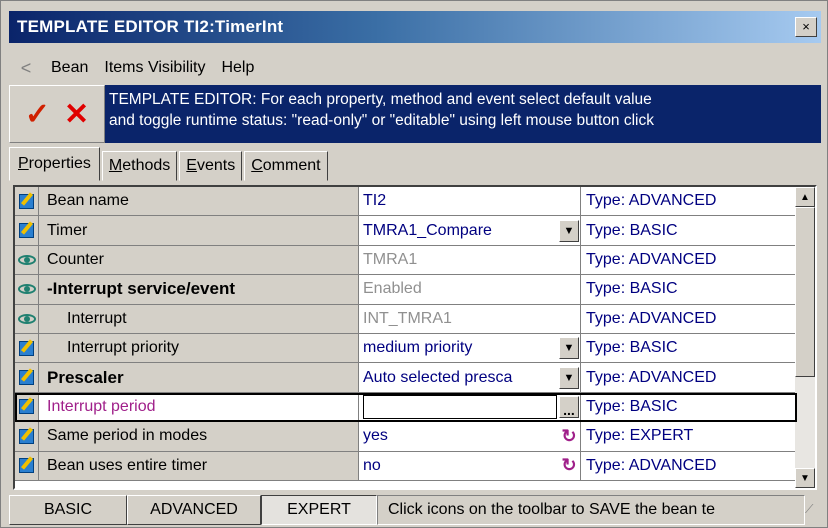 The image size is (828, 528). Describe the element at coordinates (406, 319) in the screenshot. I see `property-row: Interrupt INT_TMRA1 Type: ADVANCED` at that location.